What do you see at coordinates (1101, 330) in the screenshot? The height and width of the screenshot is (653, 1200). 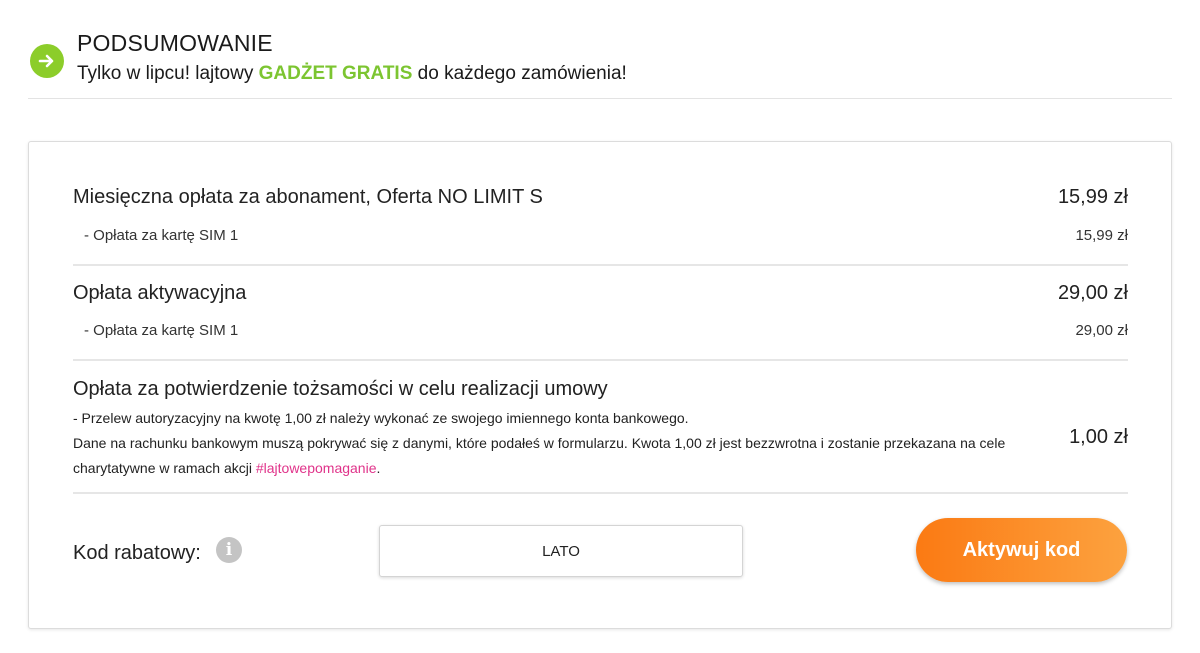 I see `activation-sim-amount: 29,00 zł` at bounding box center [1101, 330].